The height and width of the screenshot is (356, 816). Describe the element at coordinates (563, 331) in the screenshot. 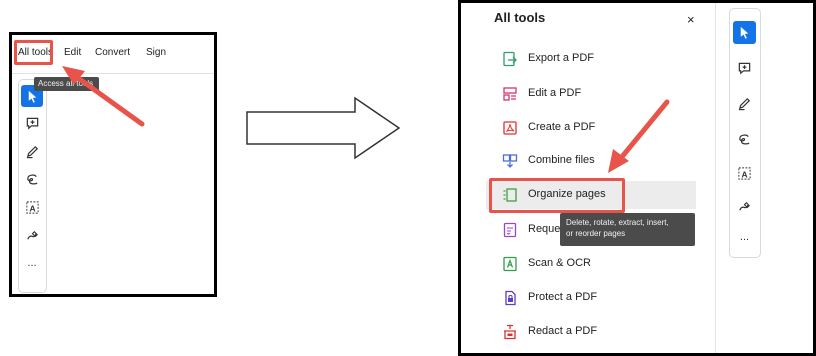

I see `tool-label: Redact a PDF` at that location.